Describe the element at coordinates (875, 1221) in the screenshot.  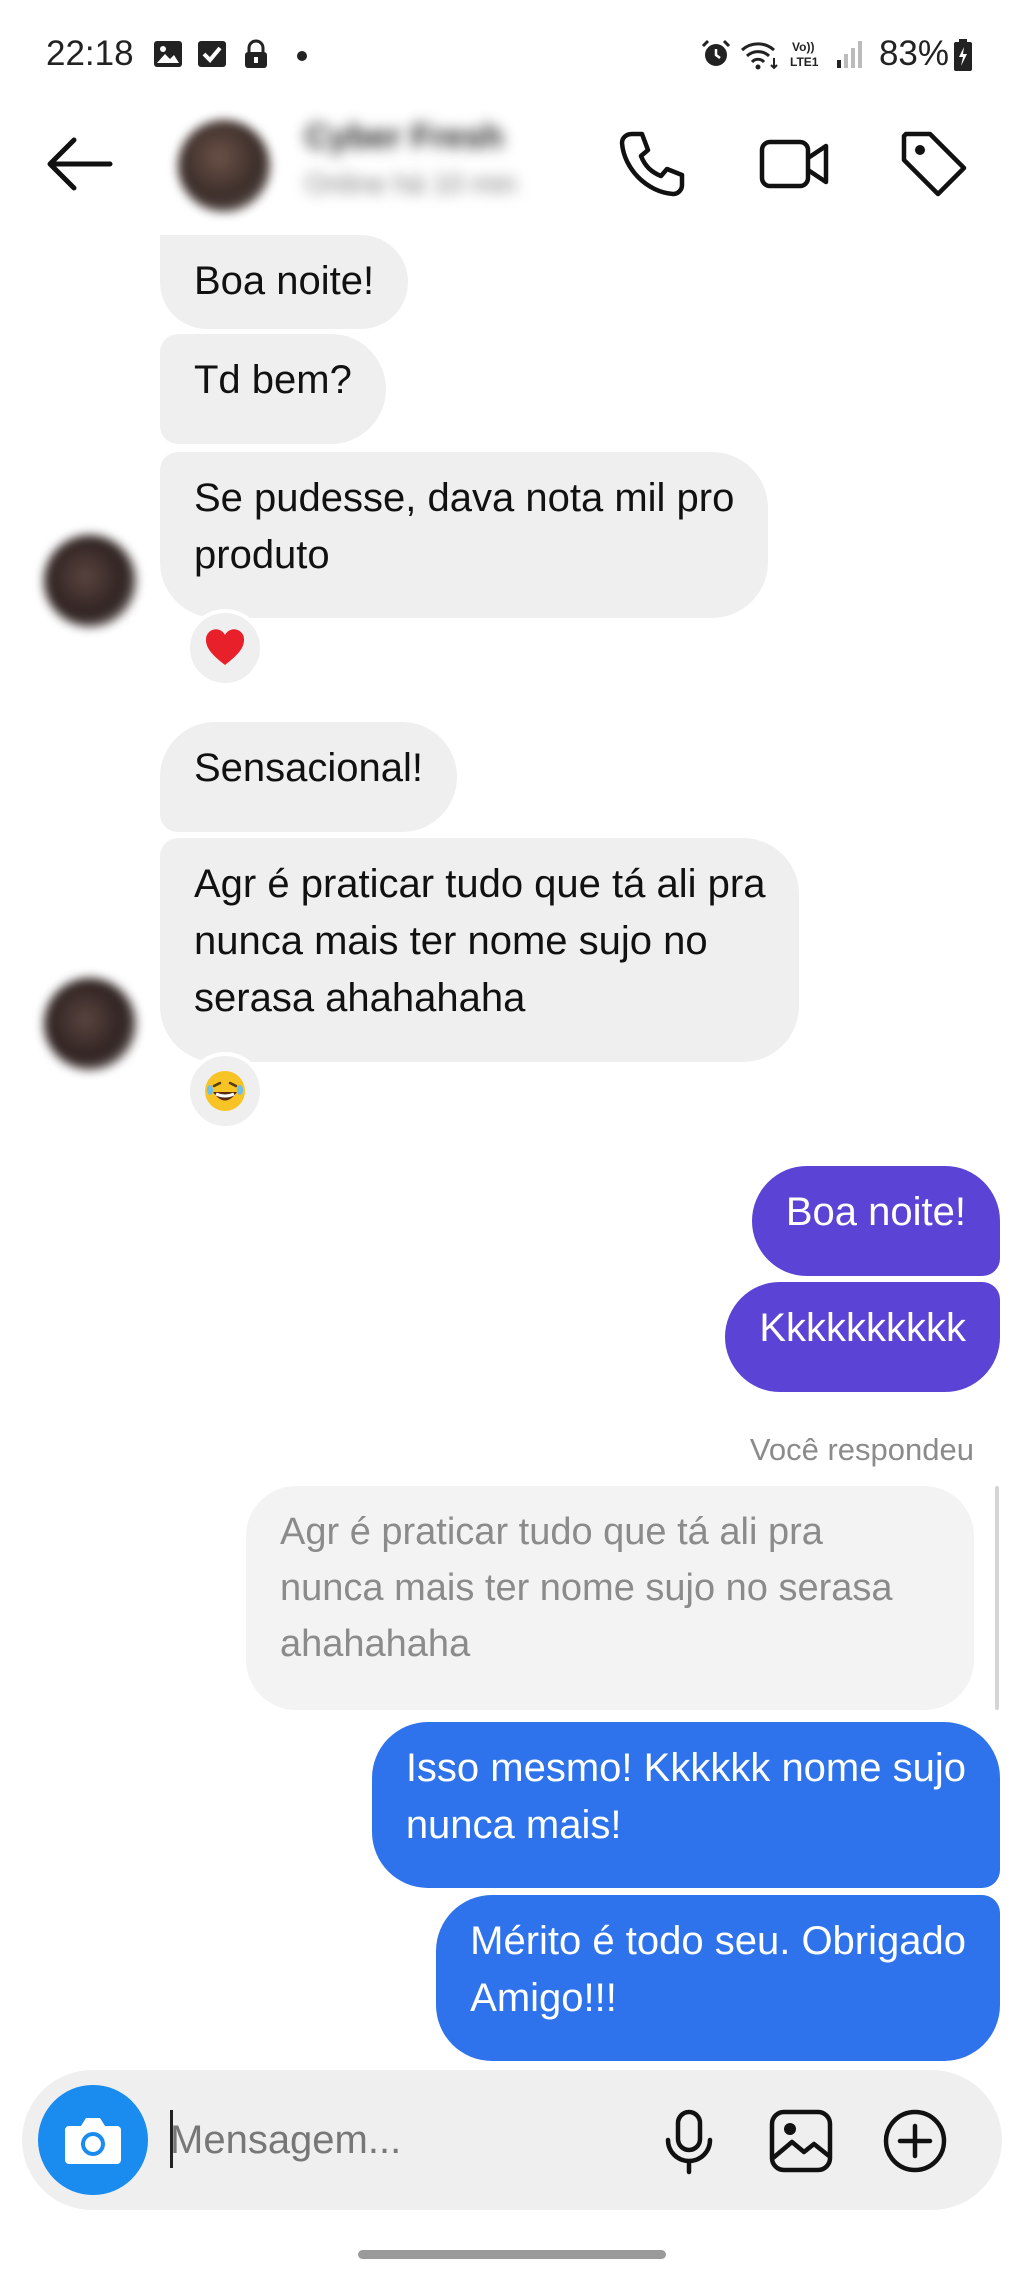
I see `outgoing-message: Boa noite!` at that location.